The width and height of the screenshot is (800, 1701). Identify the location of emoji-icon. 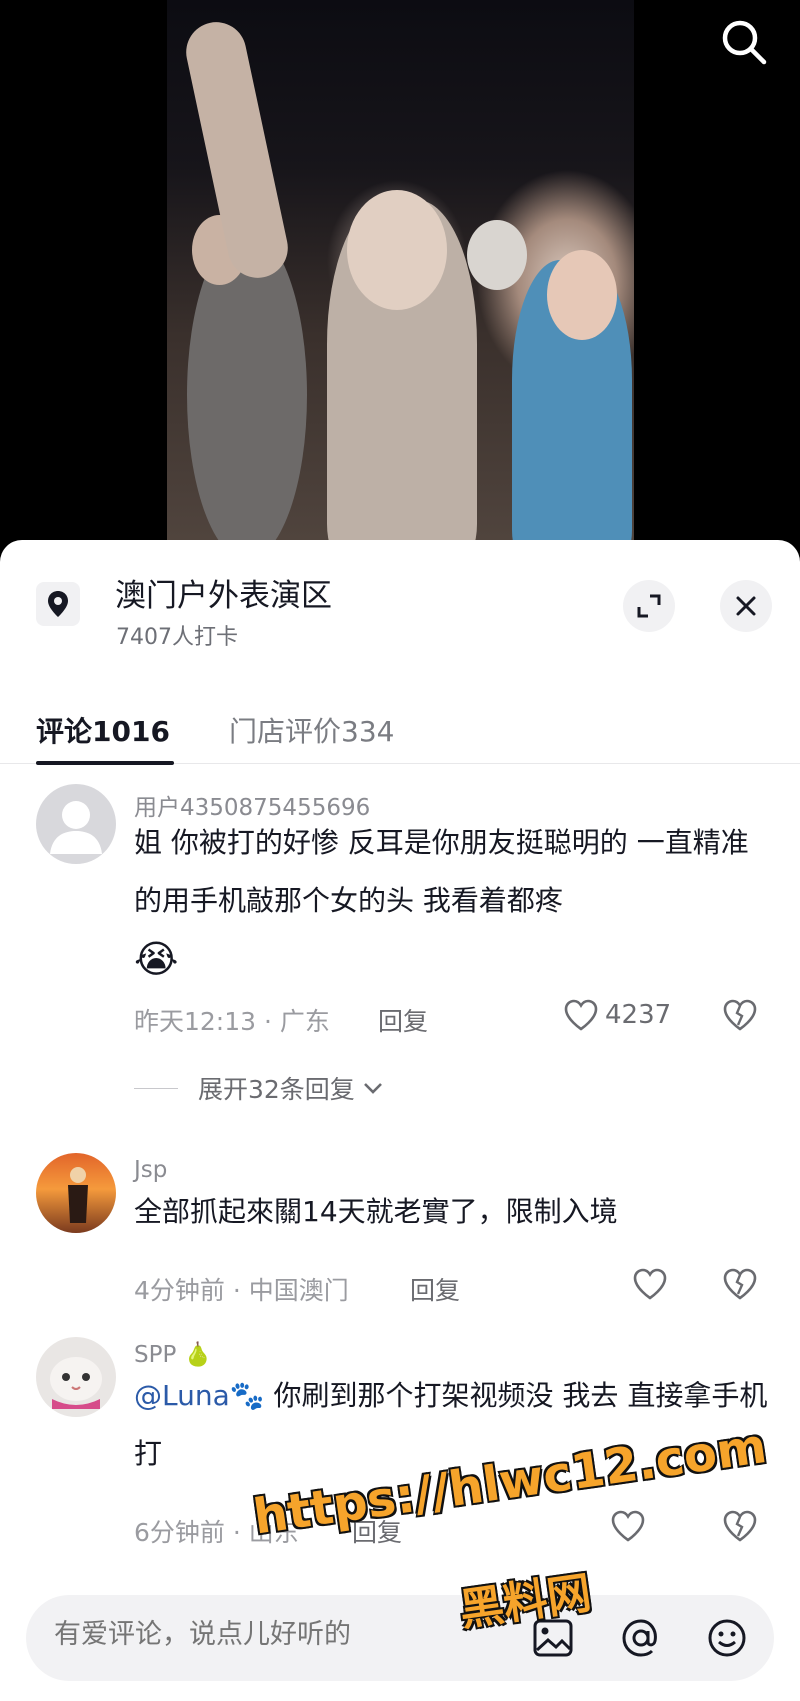
(727, 1638).